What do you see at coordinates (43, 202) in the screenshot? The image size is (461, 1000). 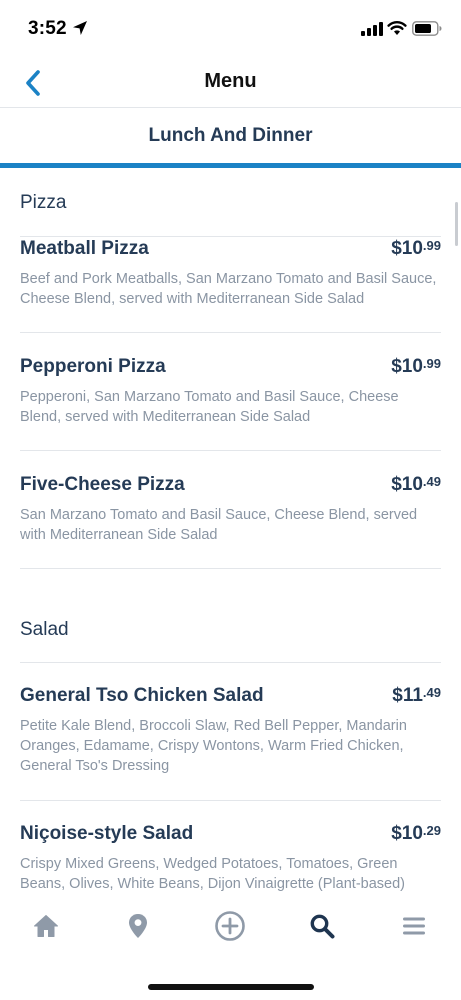 I see `section-title-pizza: Pizza` at bounding box center [43, 202].